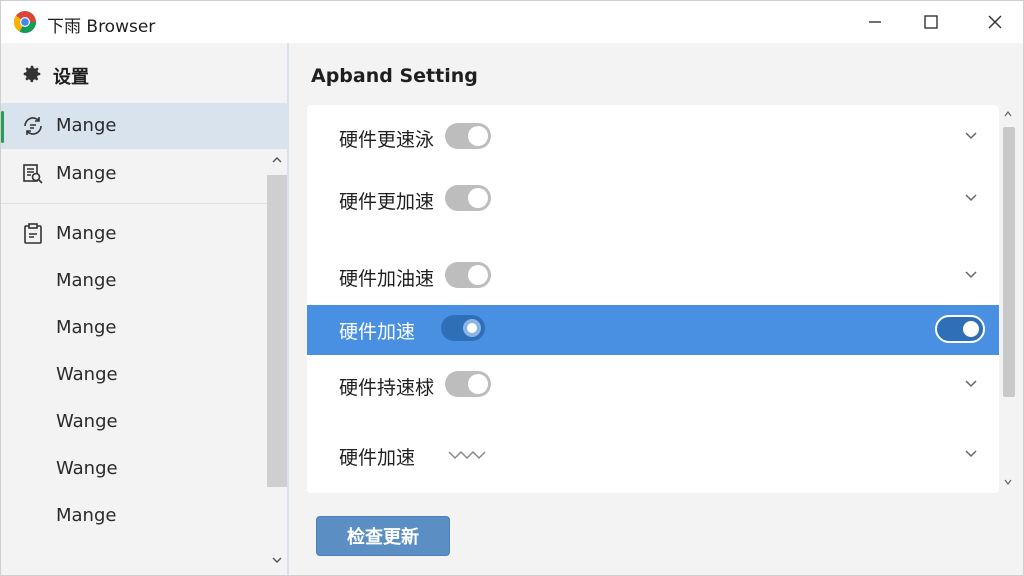 This screenshot has height=576, width=1024. Describe the element at coordinates (387, 140) in the screenshot. I see `setting-label: 硬件更速泳` at that location.